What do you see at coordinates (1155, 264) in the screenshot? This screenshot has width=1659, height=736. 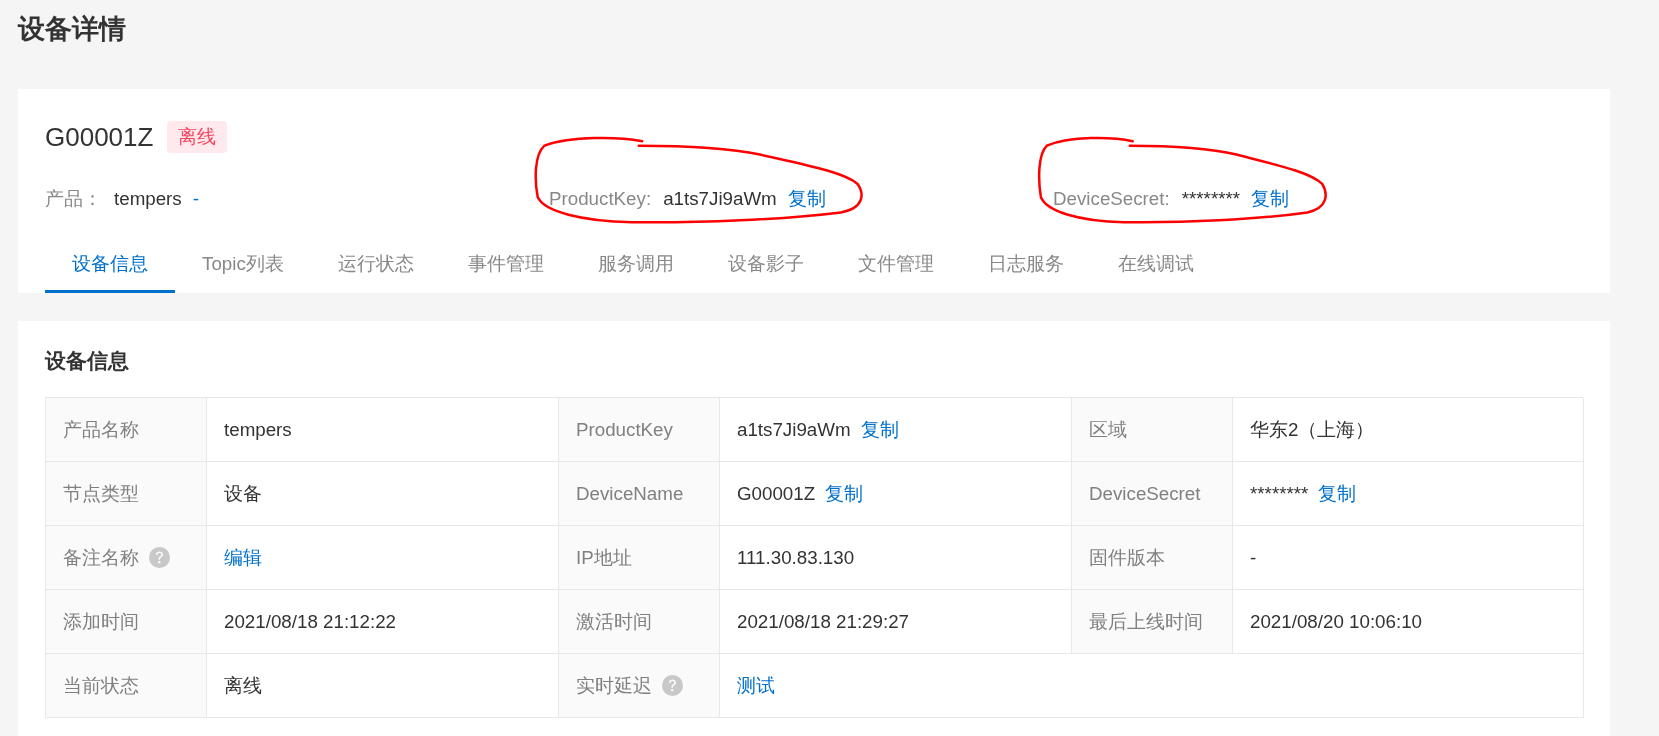 I see `tab: 在线调试` at bounding box center [1155, 264].